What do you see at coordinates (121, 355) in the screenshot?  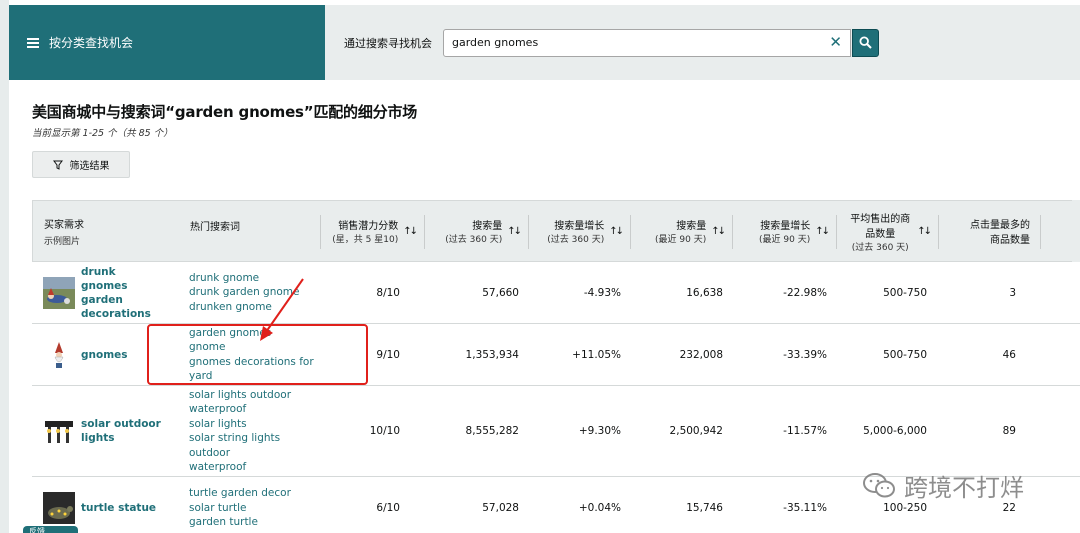 I see `niche-name-link: gnomes` at bounding box center [121, 355].